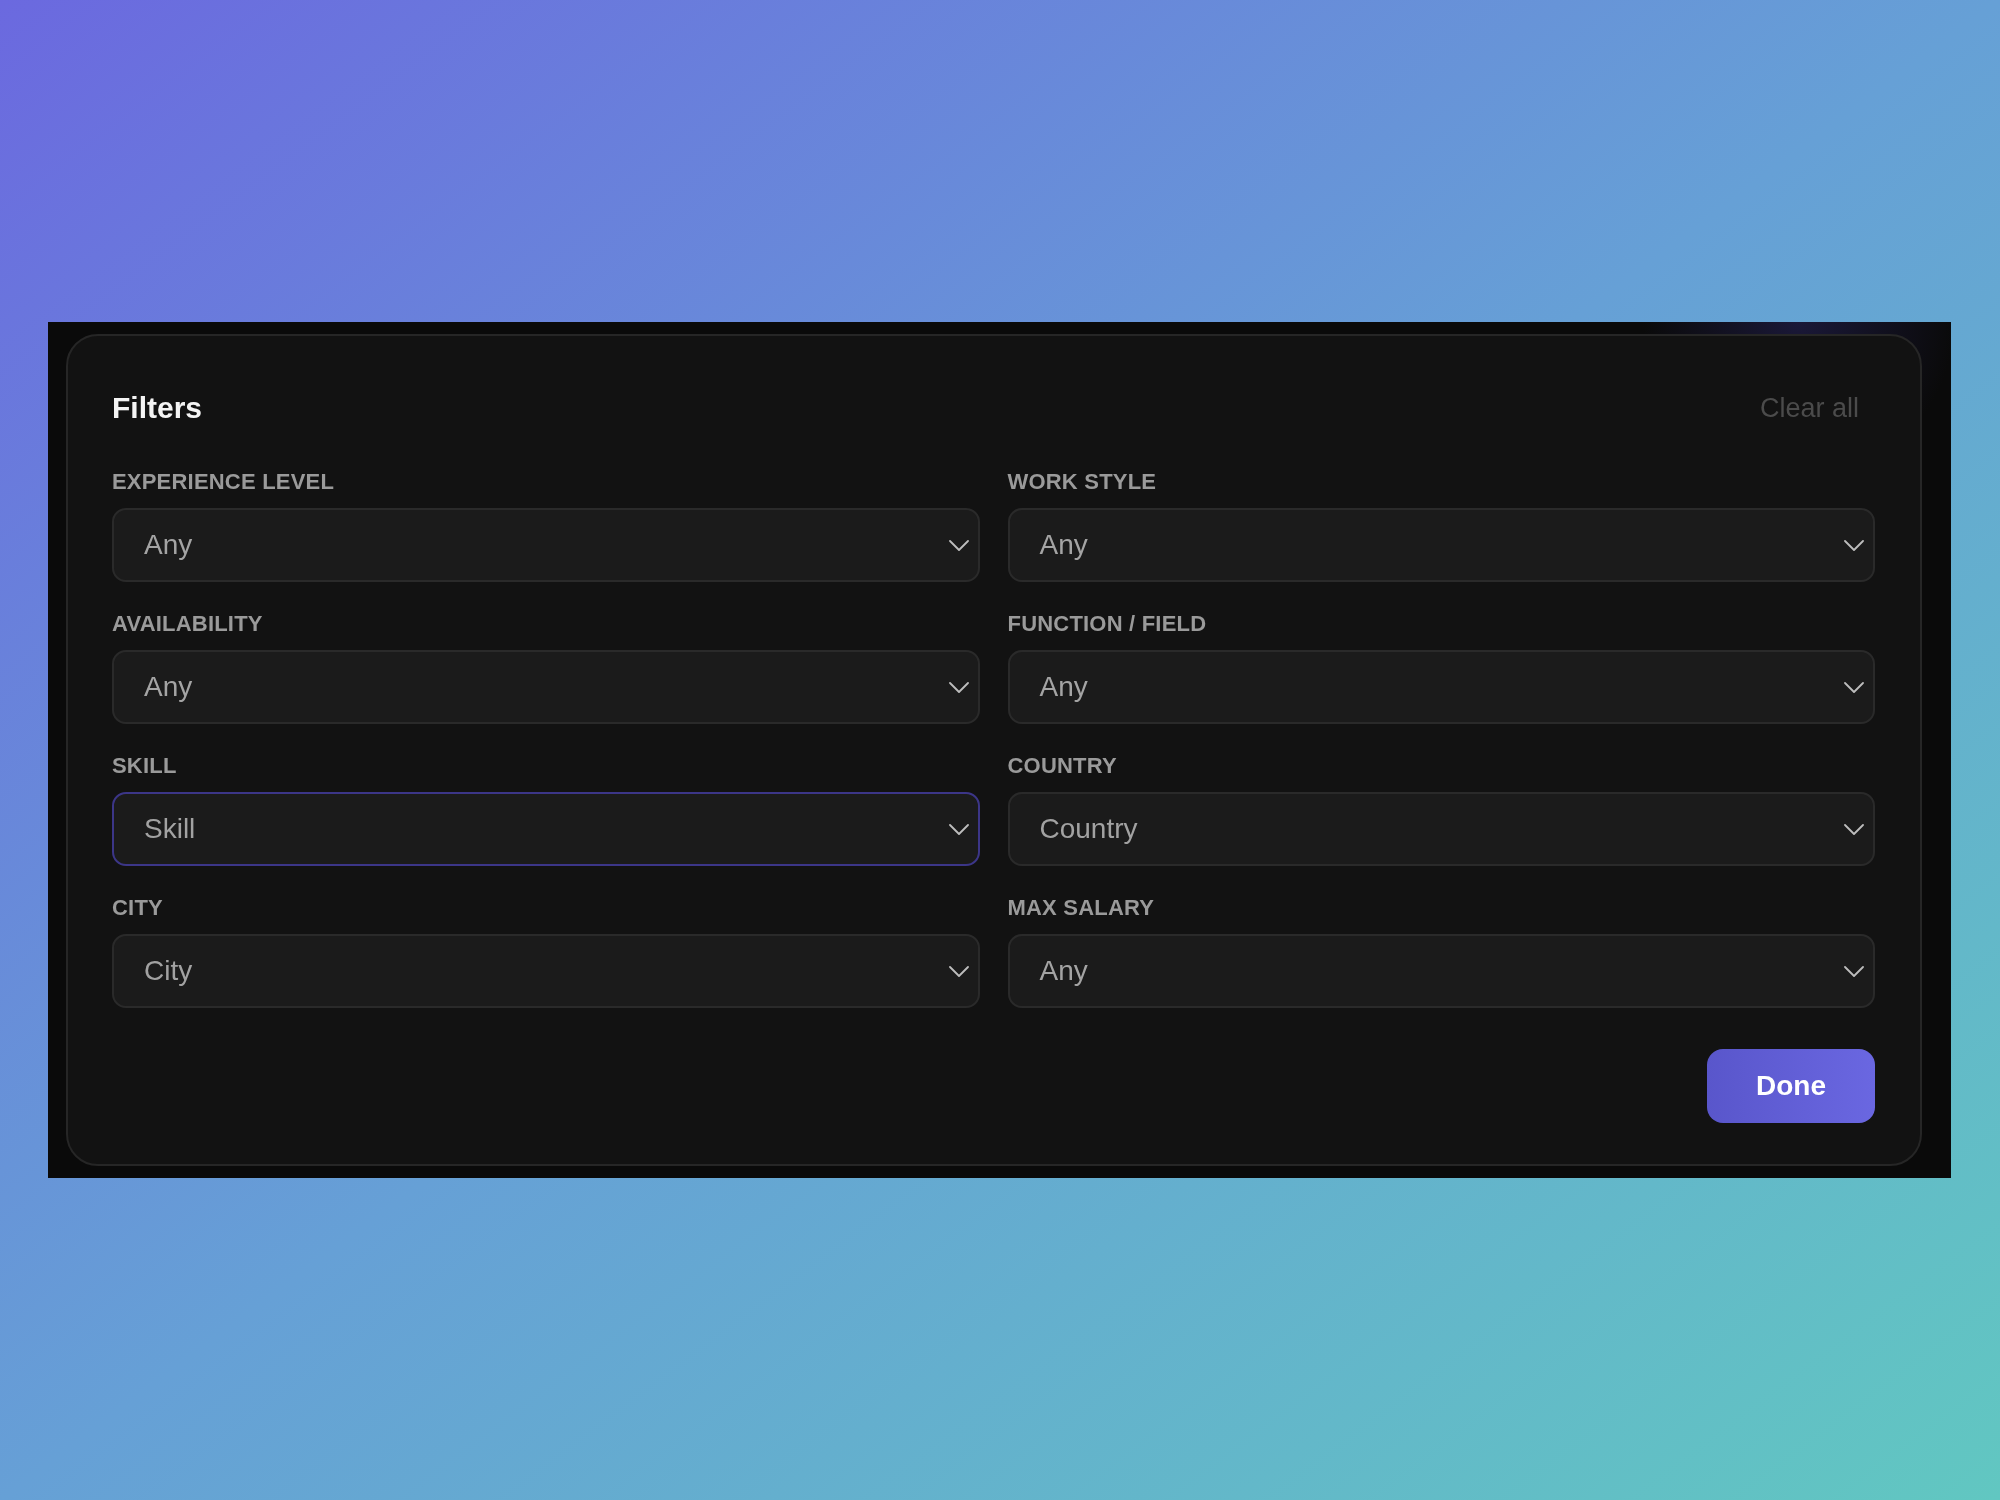  What do you see at coordinates (223, 482) in the screenshot?
I see `field-label: EXPERIENCE LEVEL` at bounding box center [223, 482].